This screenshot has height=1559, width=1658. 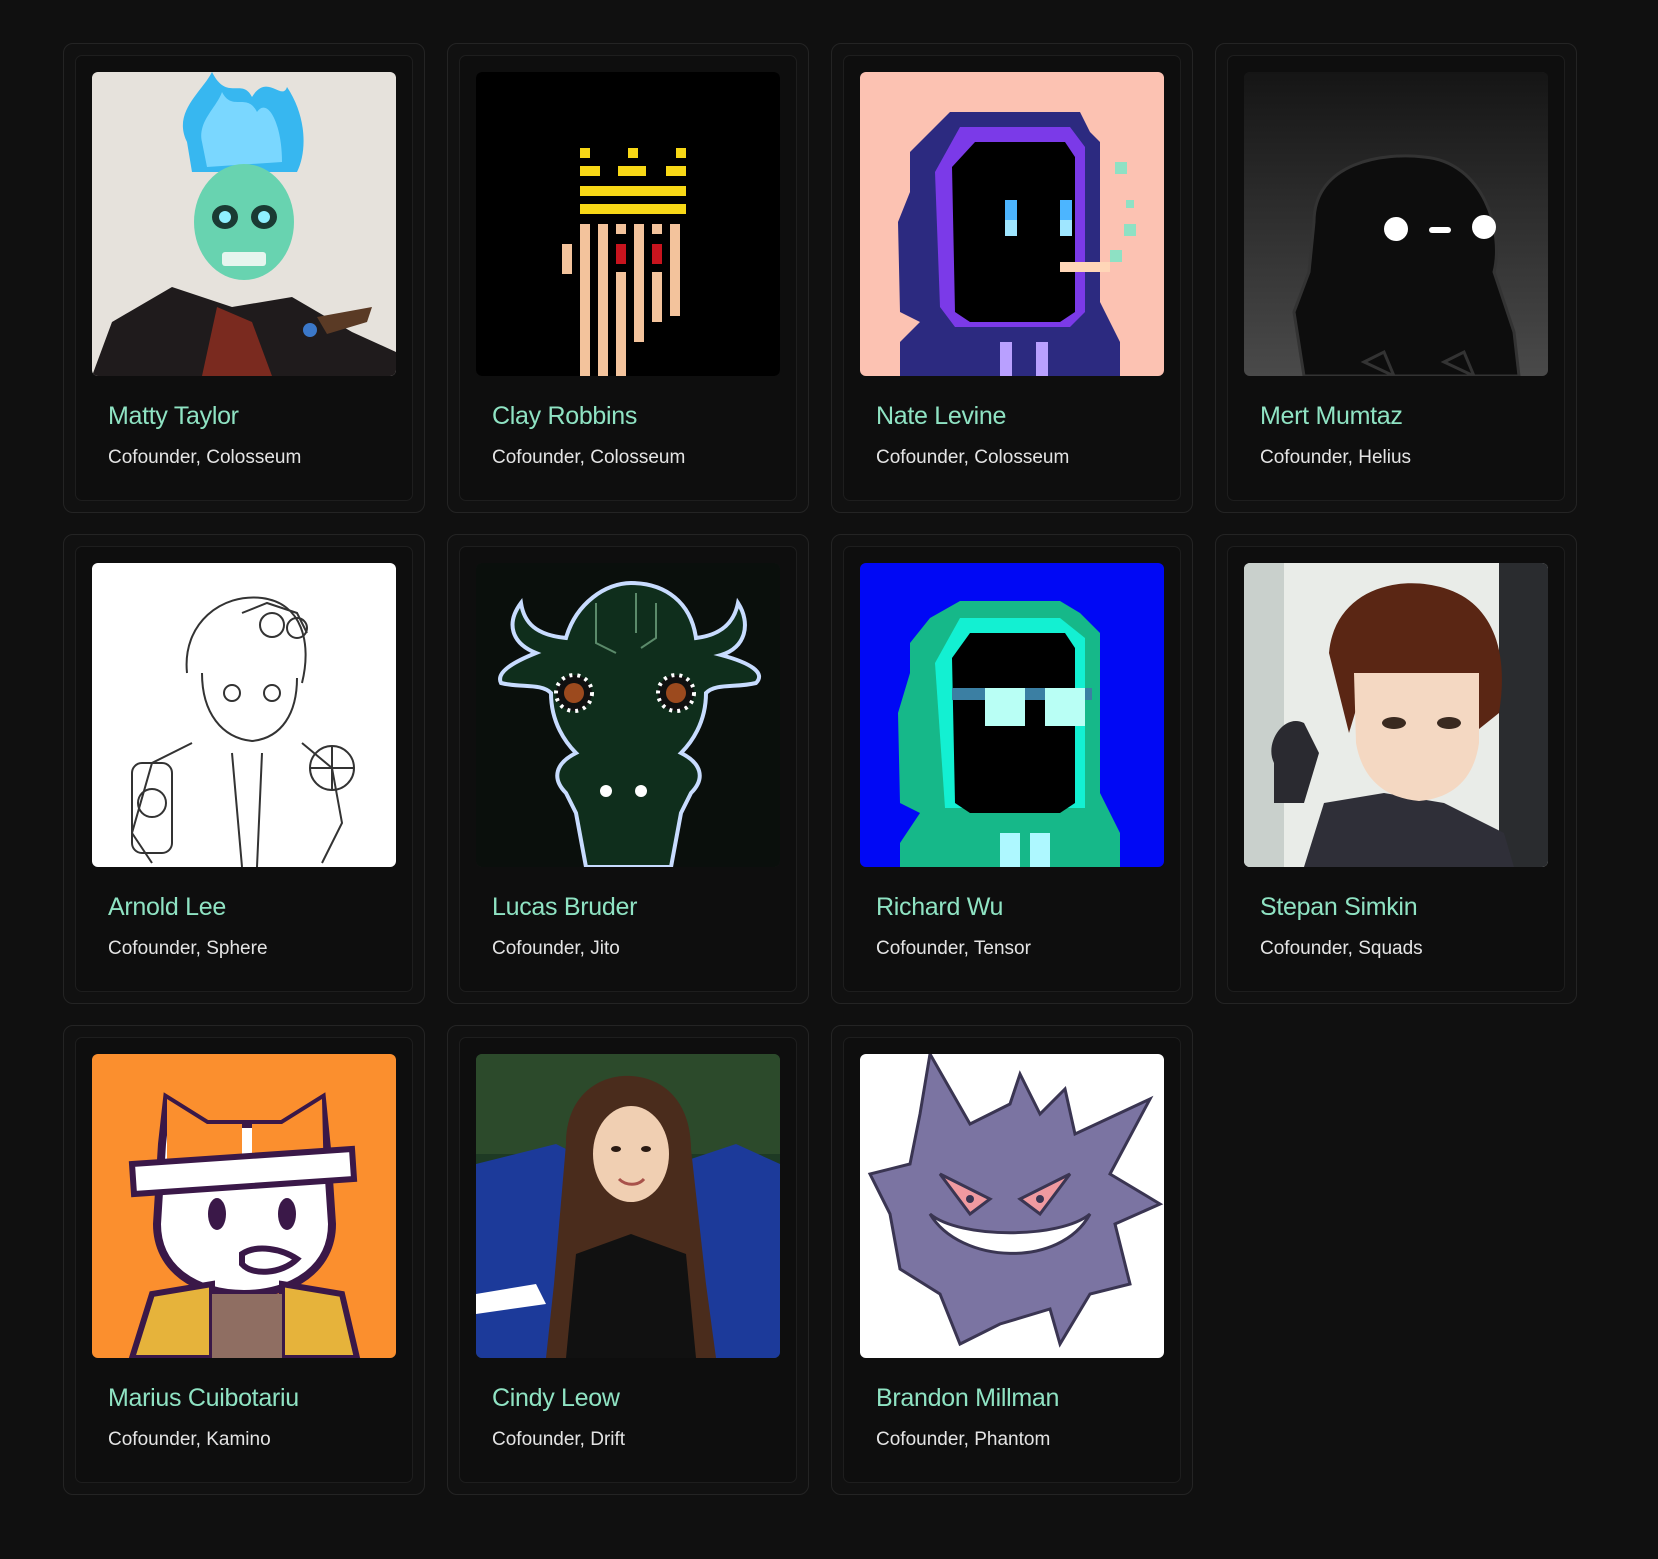 I want to click on team-card: Matty Taylor Cofounder, Colosseum, so click(x=244, y=278).